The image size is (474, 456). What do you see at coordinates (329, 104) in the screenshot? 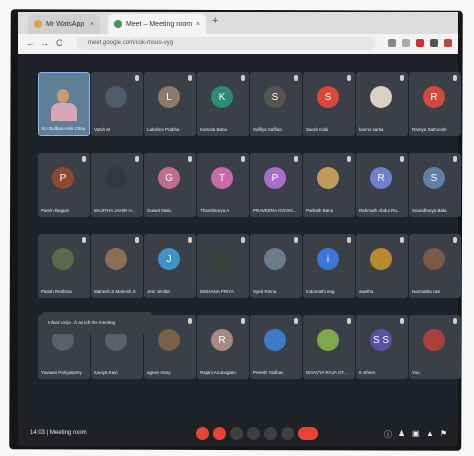
I see `participant-tile: S Sarah Kabi` at bounding box center [329, 104].